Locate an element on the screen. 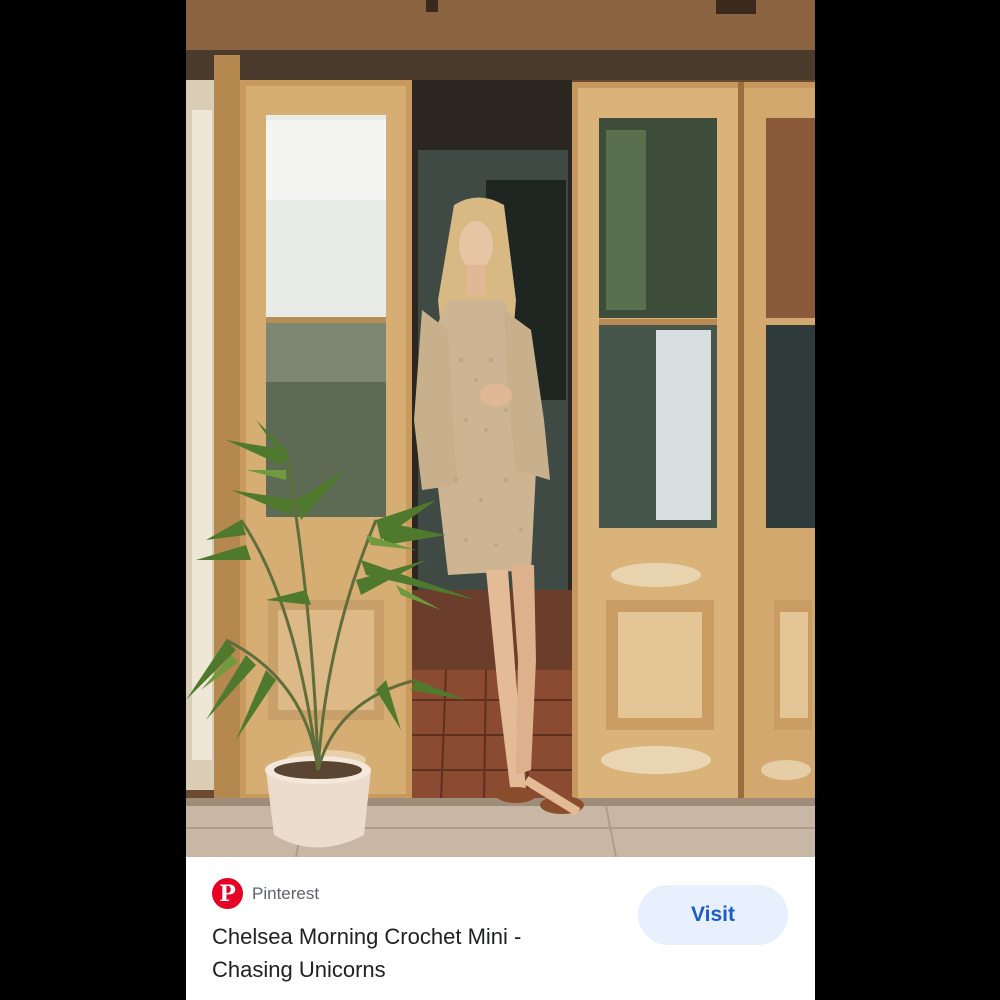 Image resolution: width=1000 pixels, height=1000 pixels. source-row: P Pinterest is located at coordinates (265, 893).